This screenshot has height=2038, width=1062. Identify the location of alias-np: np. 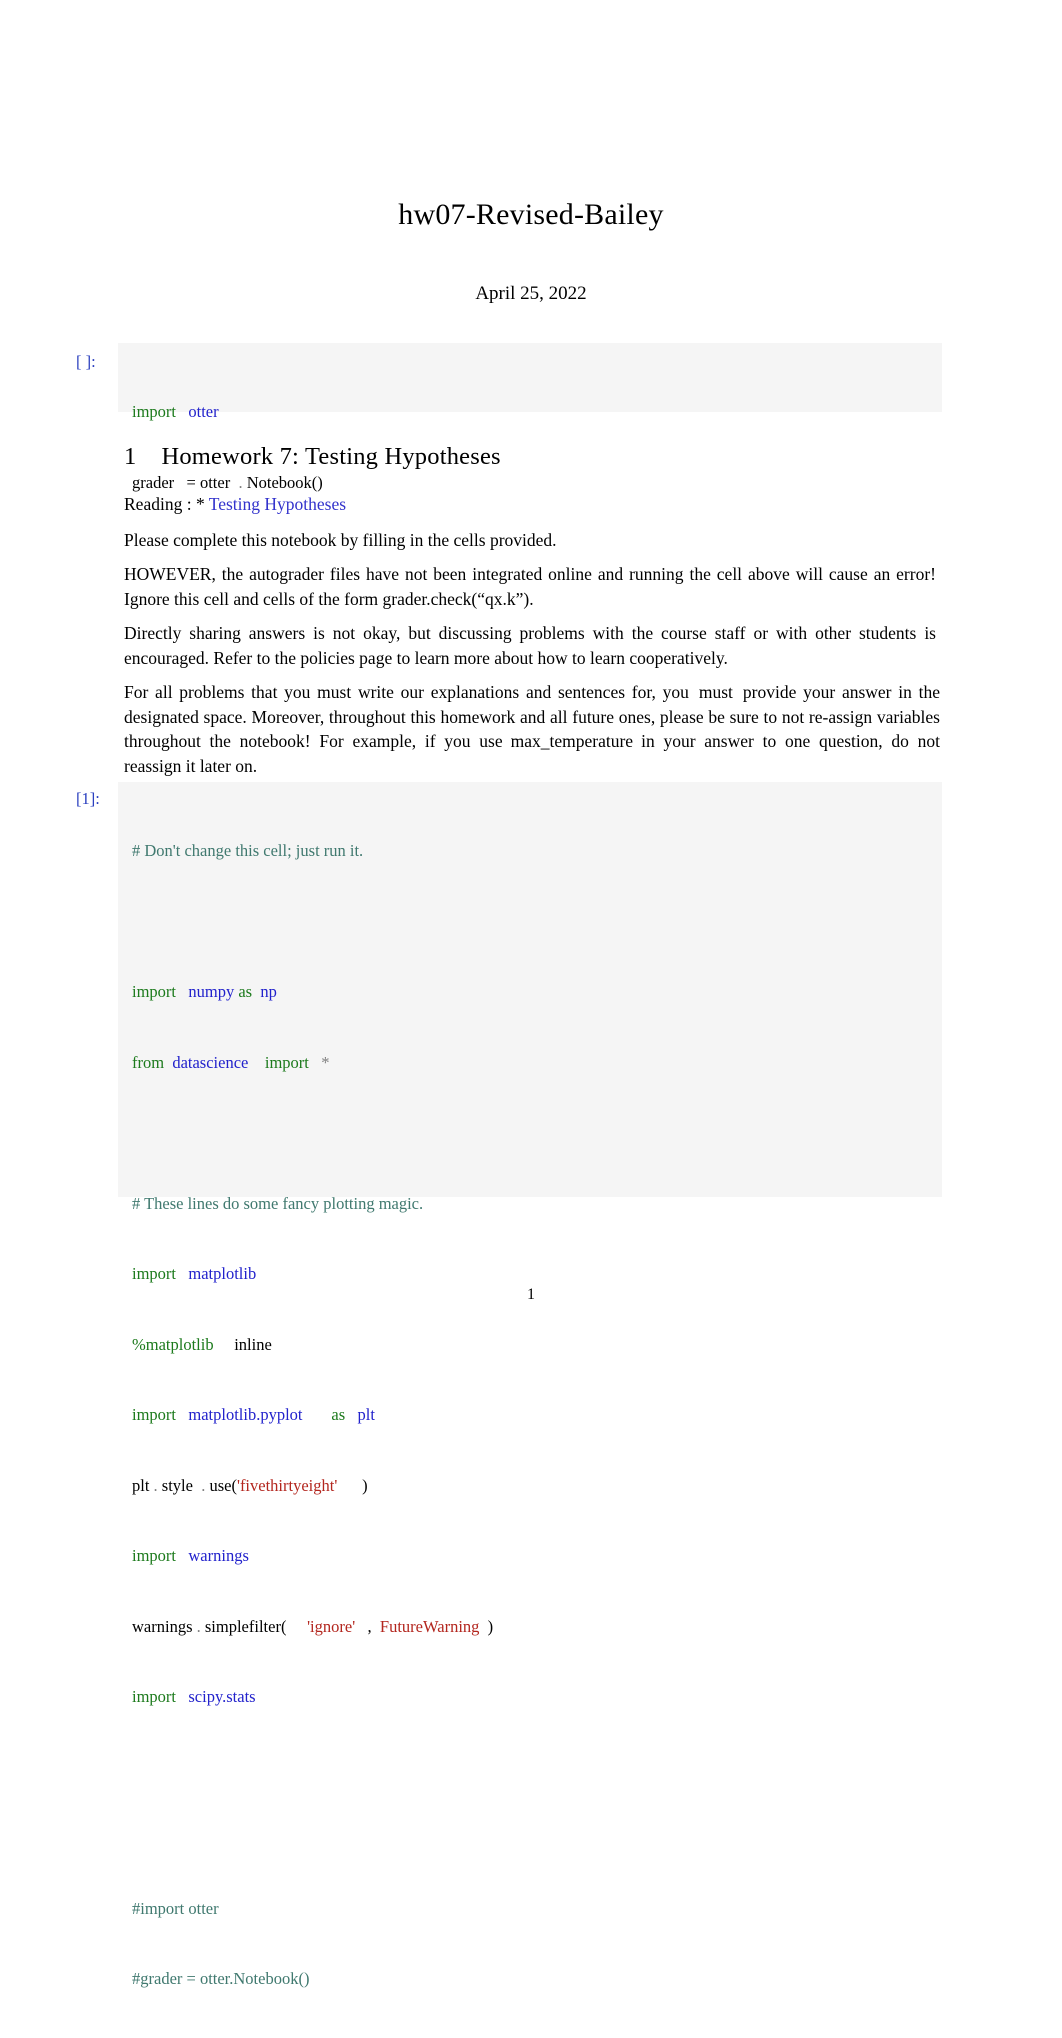
(268, 991).